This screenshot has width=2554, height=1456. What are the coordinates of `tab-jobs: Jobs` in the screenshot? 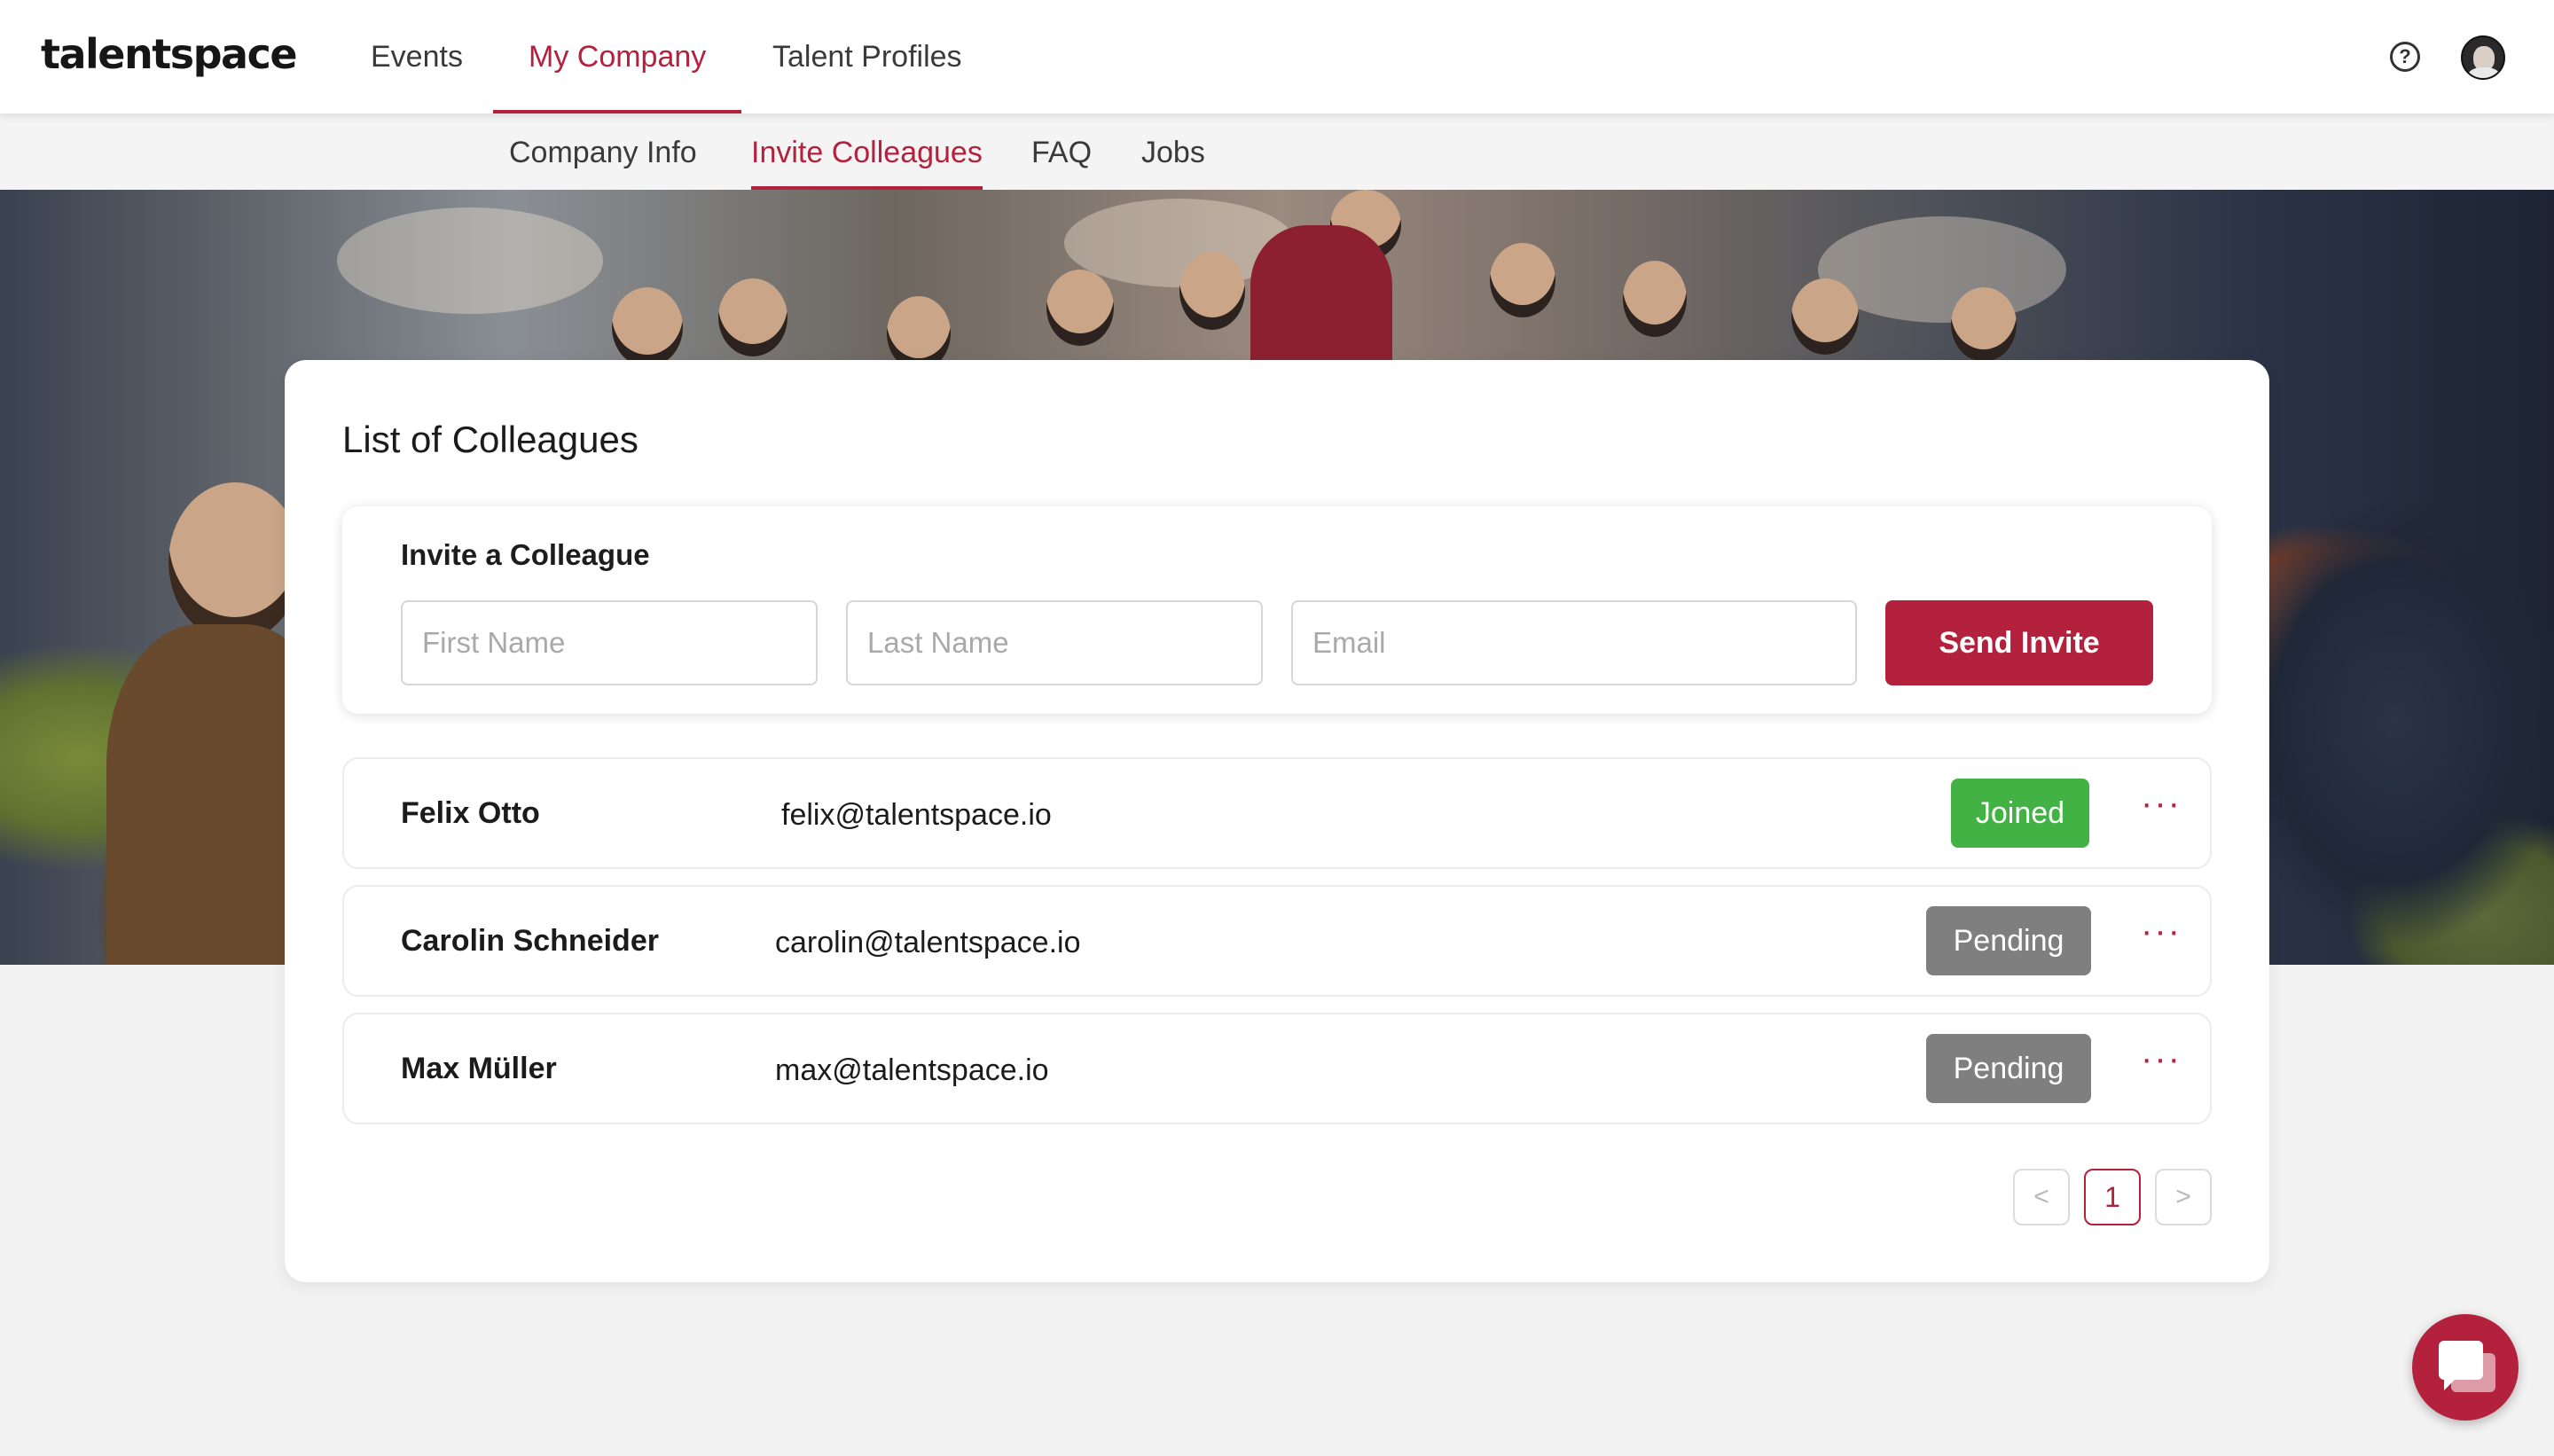 It's located at (1173, 152).